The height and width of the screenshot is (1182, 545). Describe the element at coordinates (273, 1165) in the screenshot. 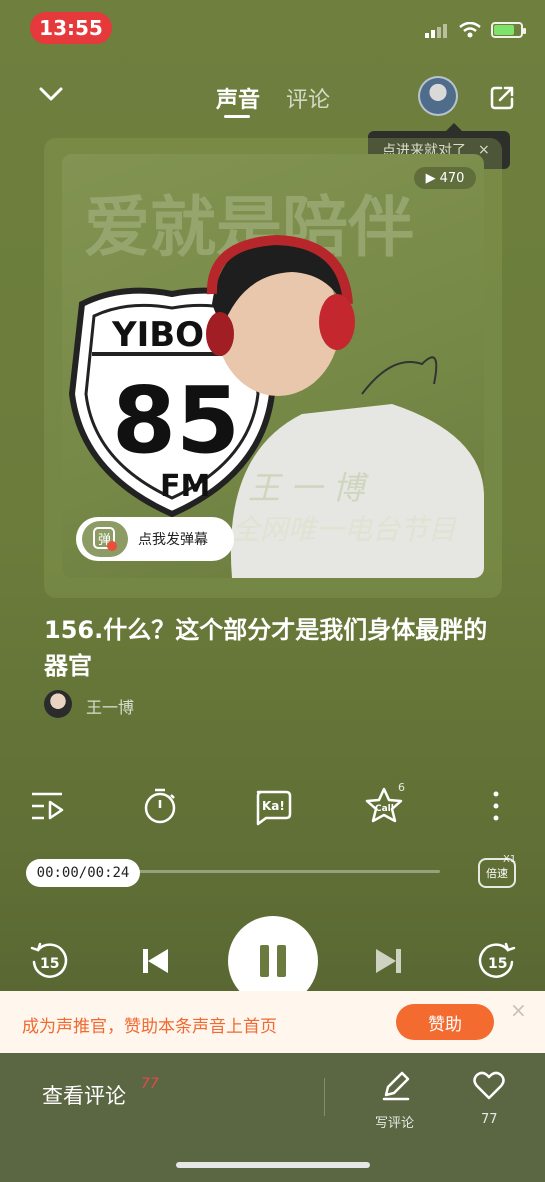

I see `home-indicator` at that location.